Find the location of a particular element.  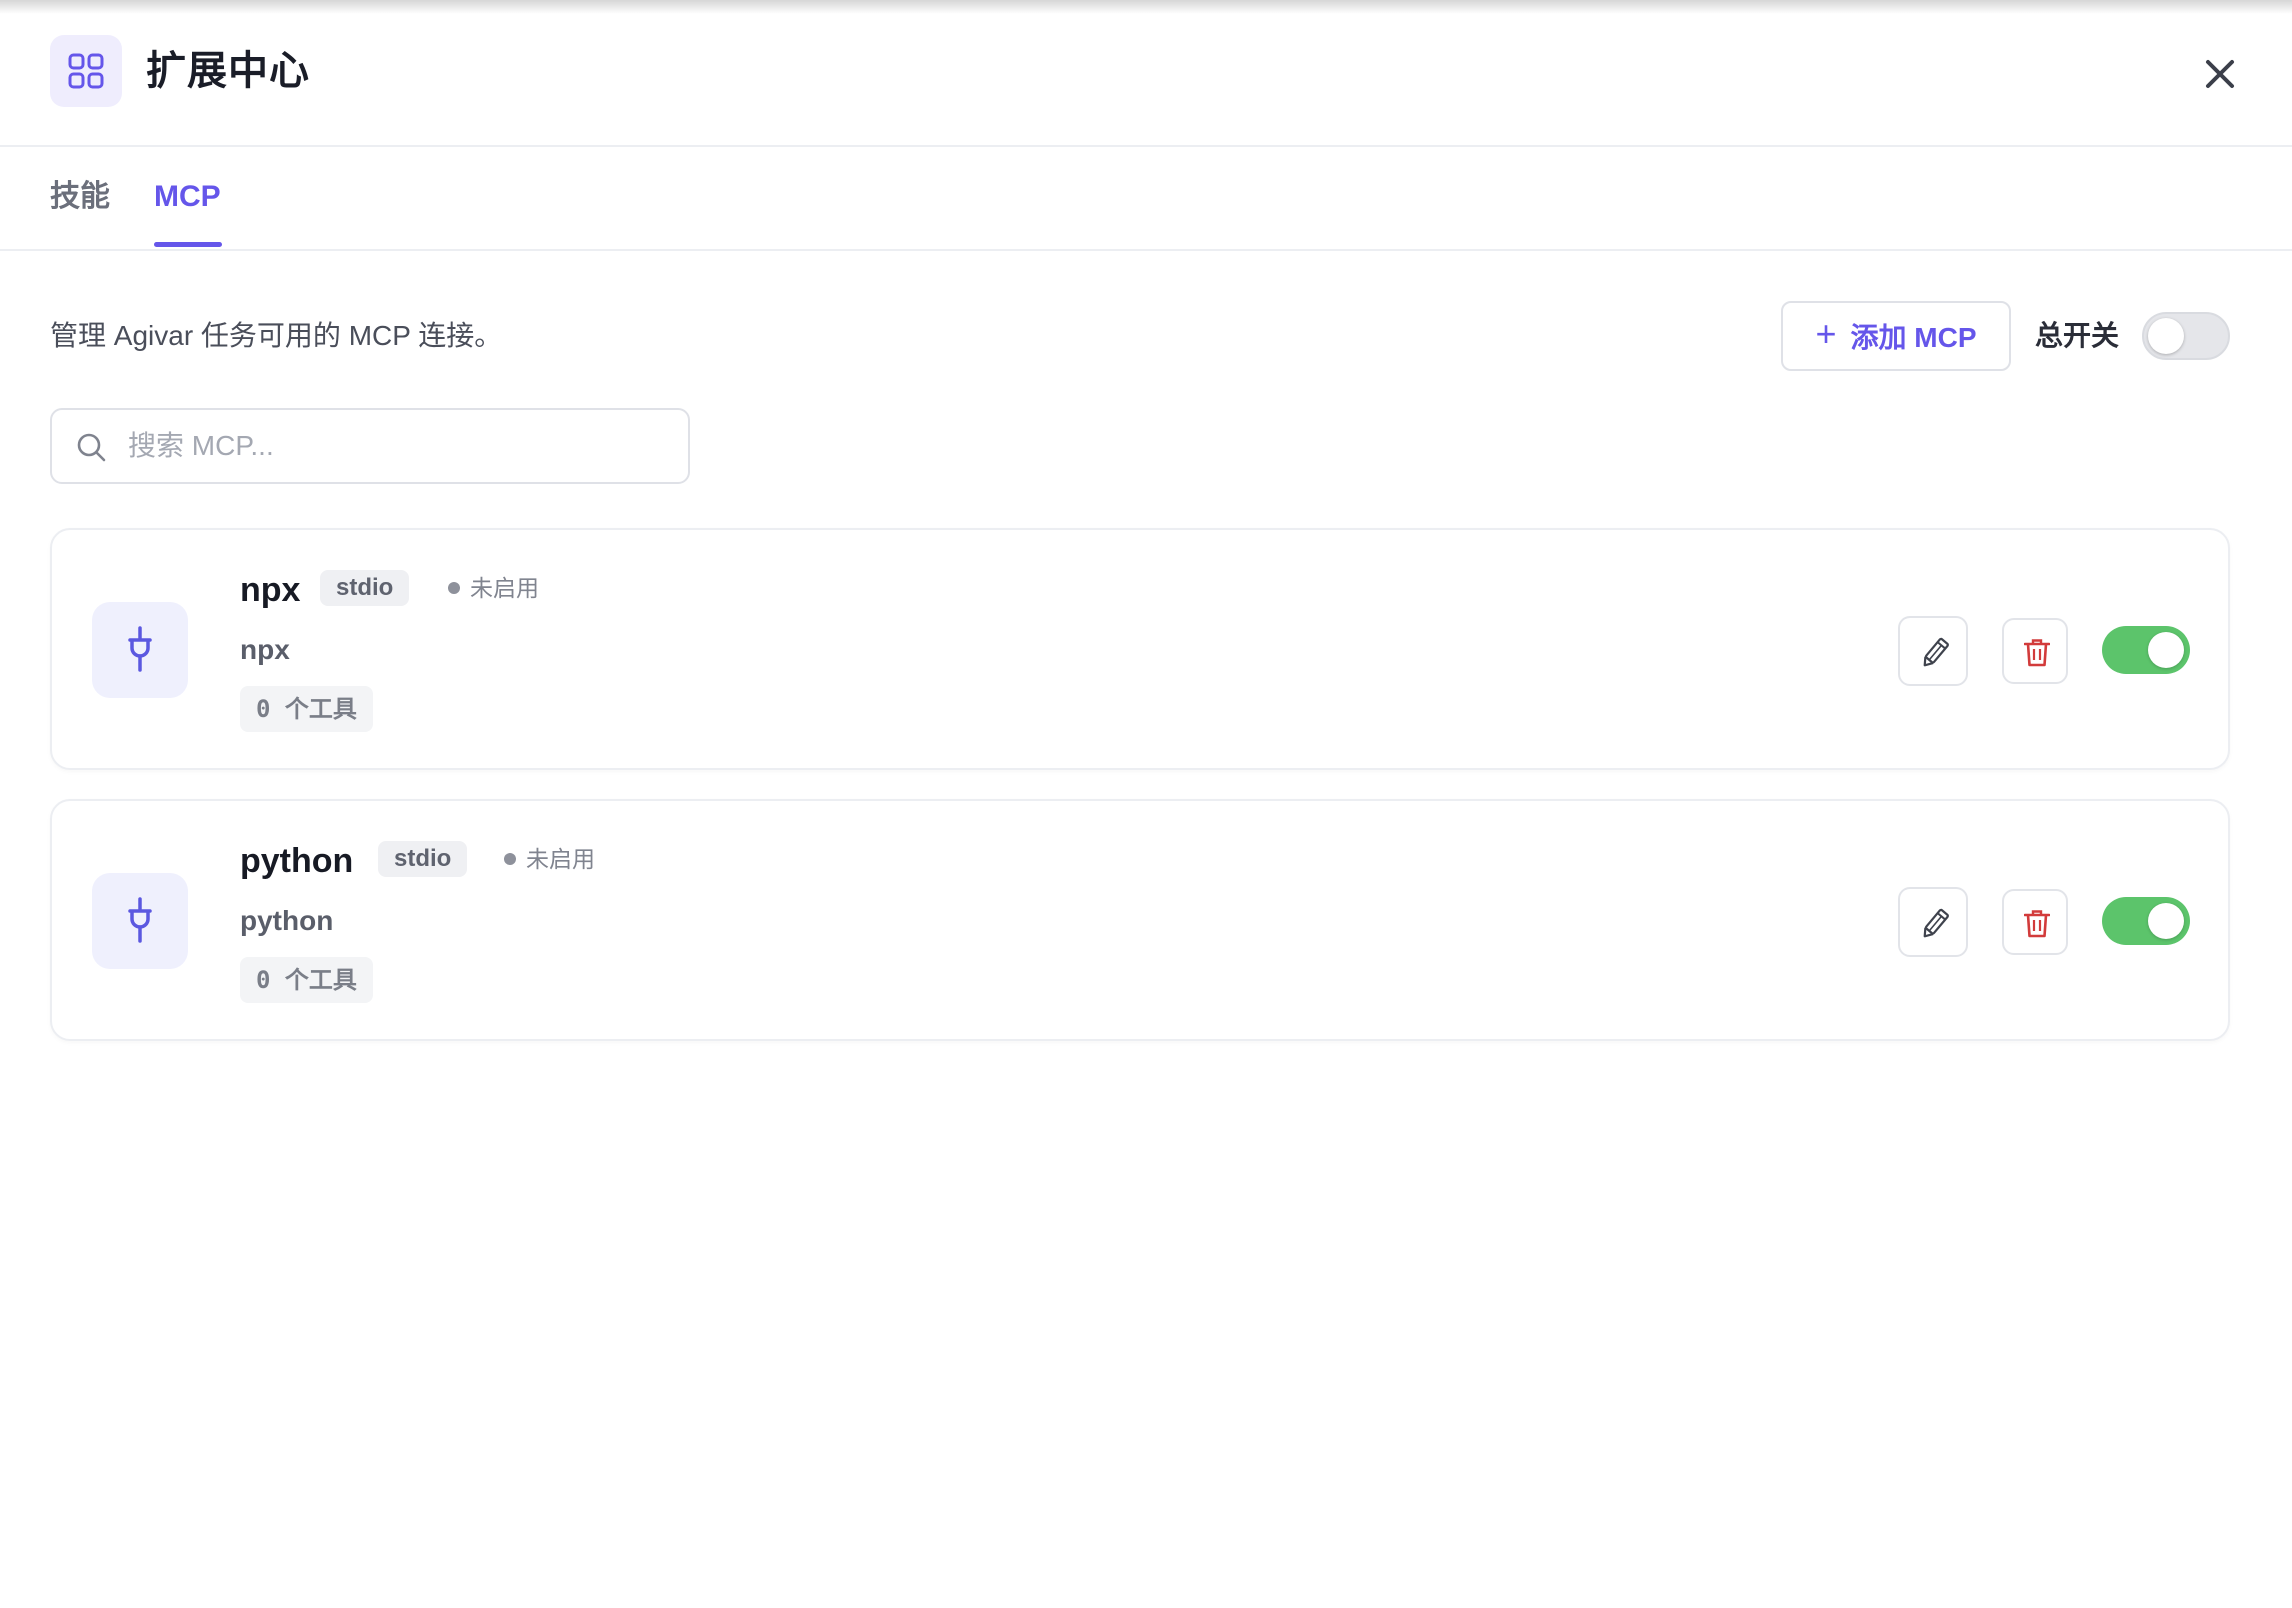

mcp-server-card-npx: npx stdio 未启用 npx 0 个工具 is located at coordinates (1140, 649).